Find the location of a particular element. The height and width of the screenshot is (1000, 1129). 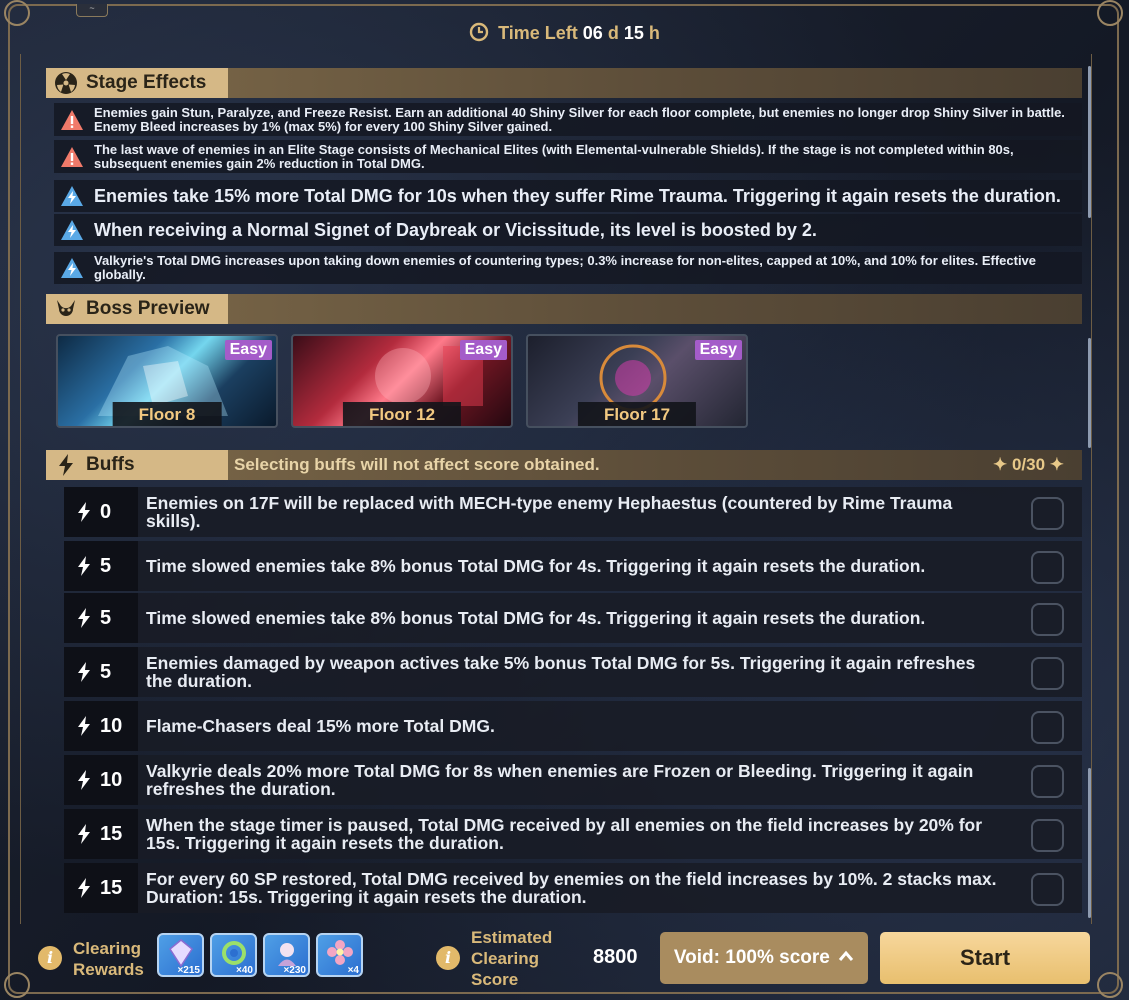

buff-cost-value: 10 is located at coordinates (111, 726).